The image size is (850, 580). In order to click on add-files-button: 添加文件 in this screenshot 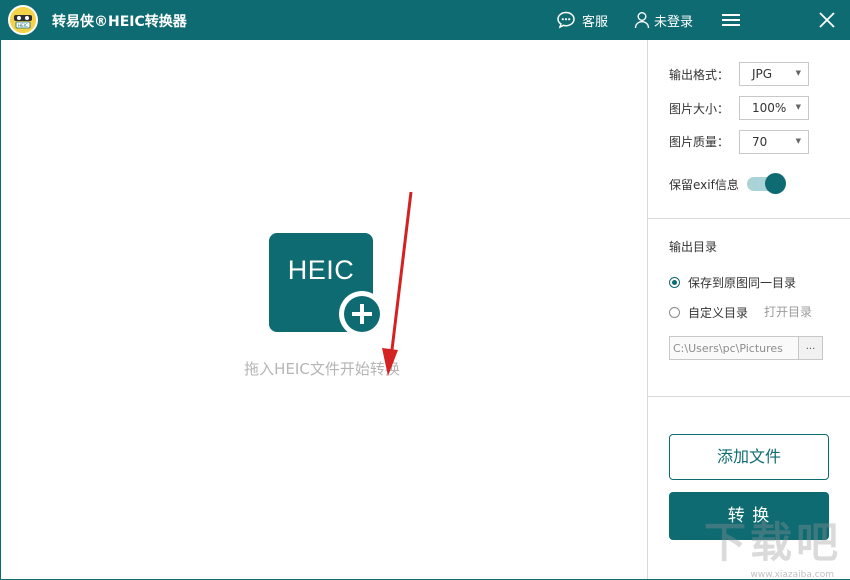, I will do `click(749, 457)`.